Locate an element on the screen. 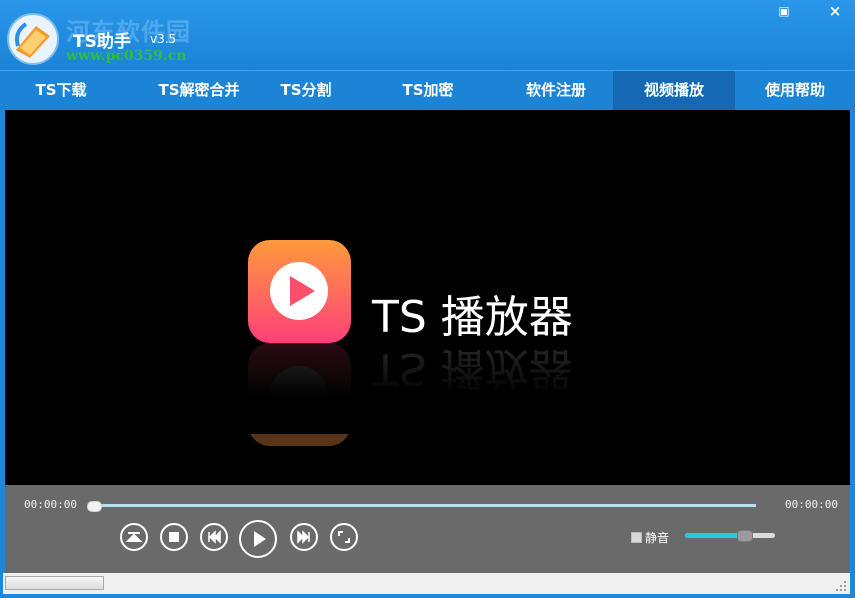  previous-button is located at coordinates (214, 537).